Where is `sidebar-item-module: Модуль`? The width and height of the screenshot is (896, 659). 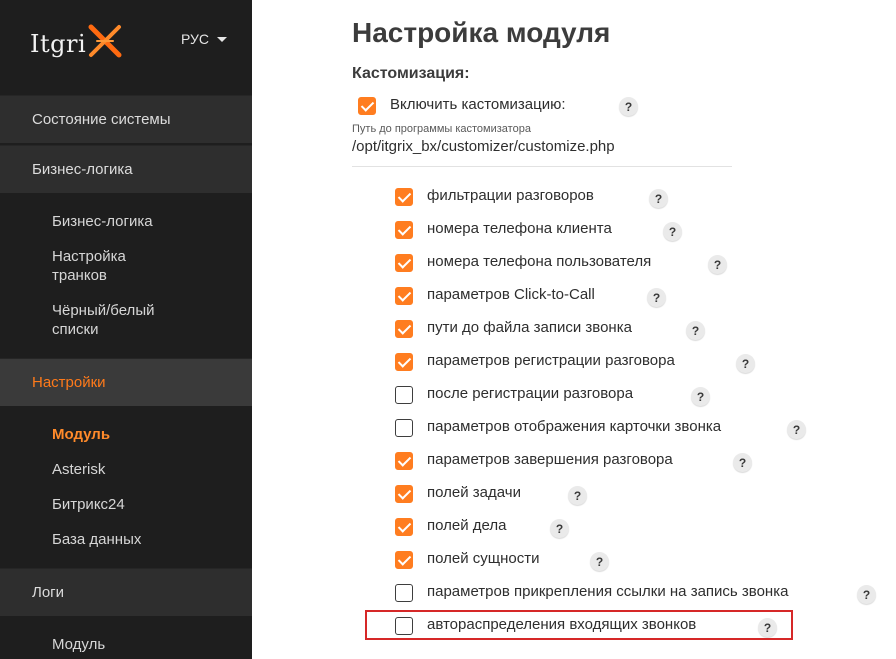
sidebar-item-module: Модуль is located at coordinates (81, 434).